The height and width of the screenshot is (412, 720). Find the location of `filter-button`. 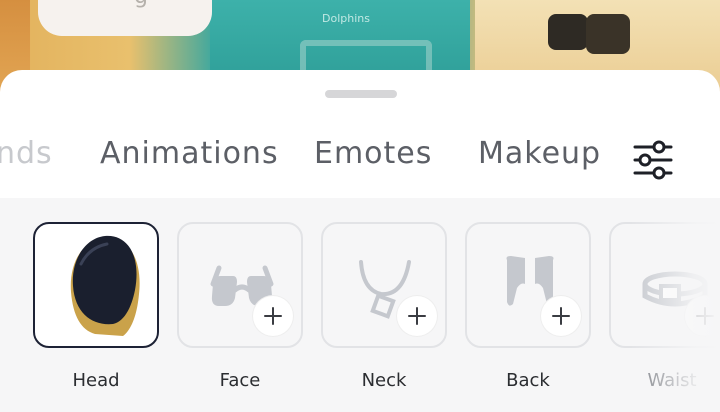

filter-button is located at coordinates (653, 160).